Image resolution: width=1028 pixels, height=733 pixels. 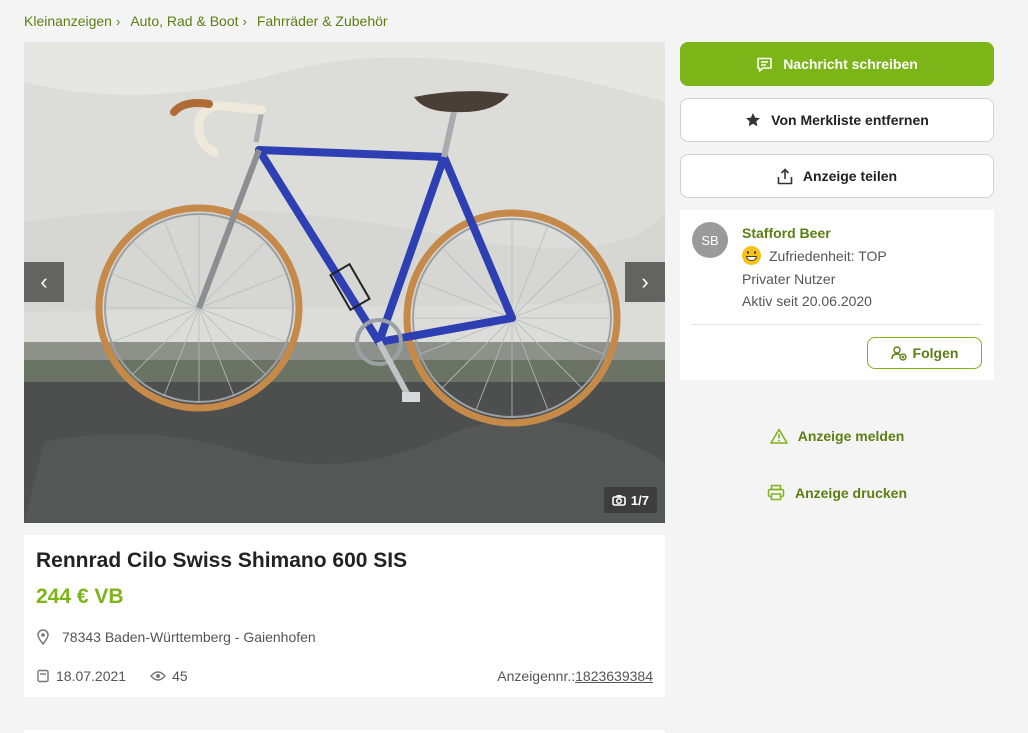 I want to click on write-message-label: Nachricht schreiben, so click(x=850, y=64).